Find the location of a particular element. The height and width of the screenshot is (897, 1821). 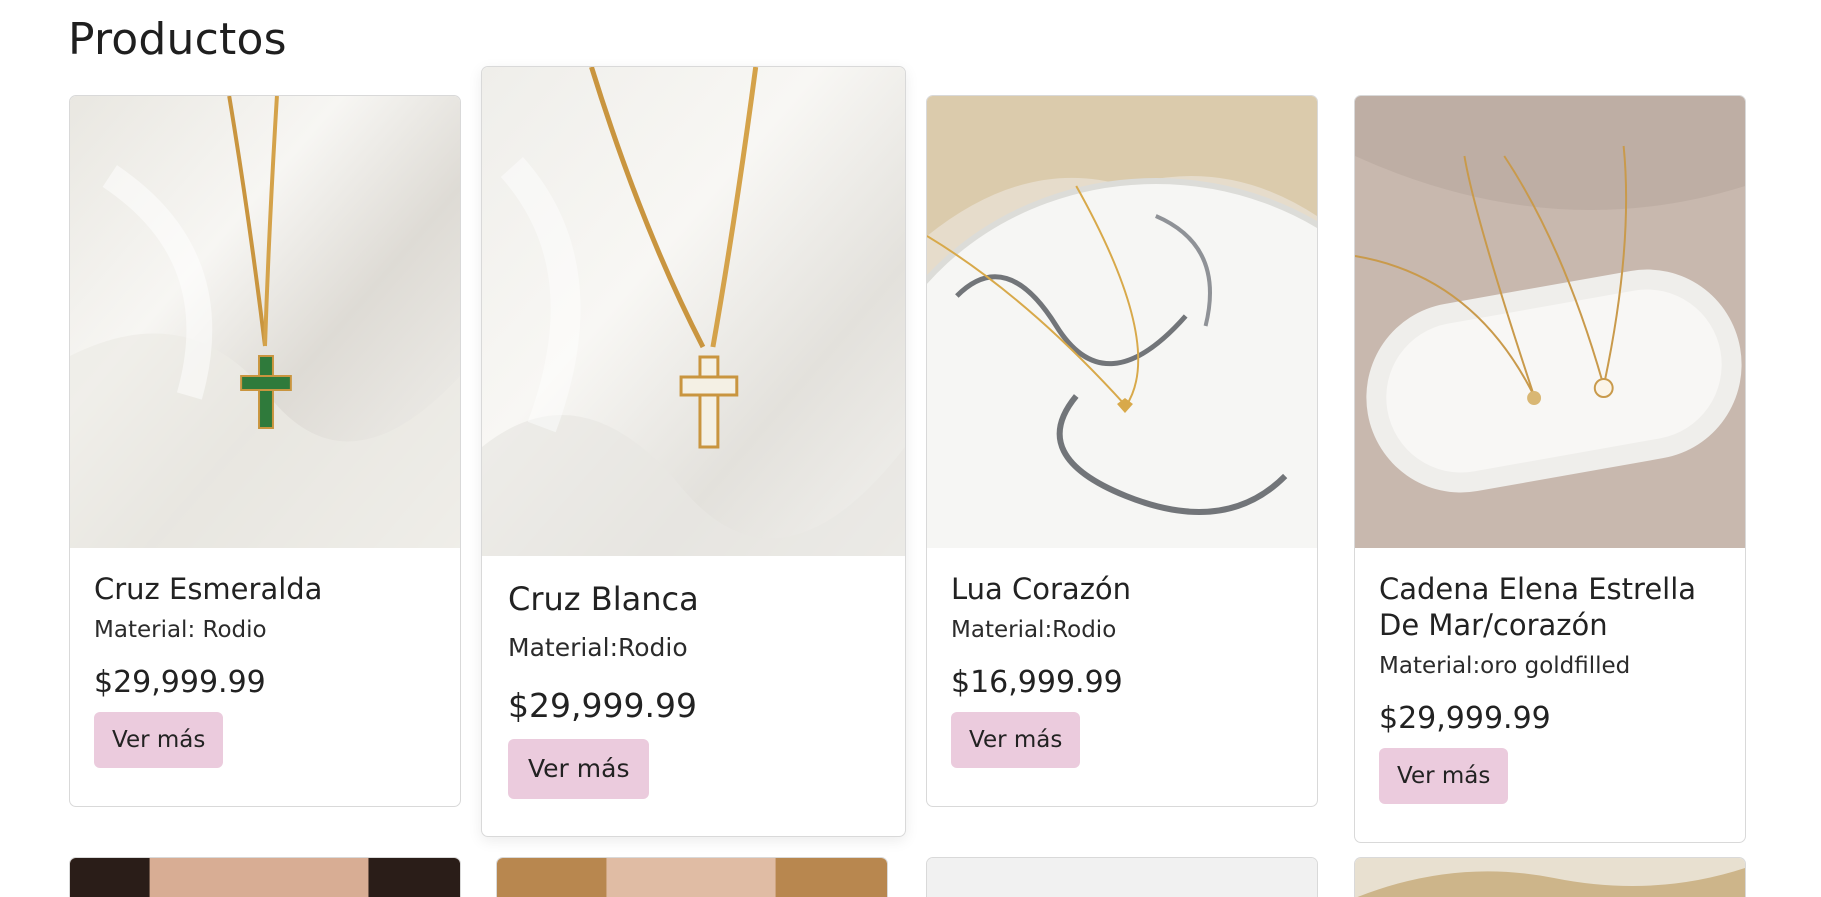

product-name: Cadena Elena Estrella De Mar/corazón is located at coordinates (1538, 607).